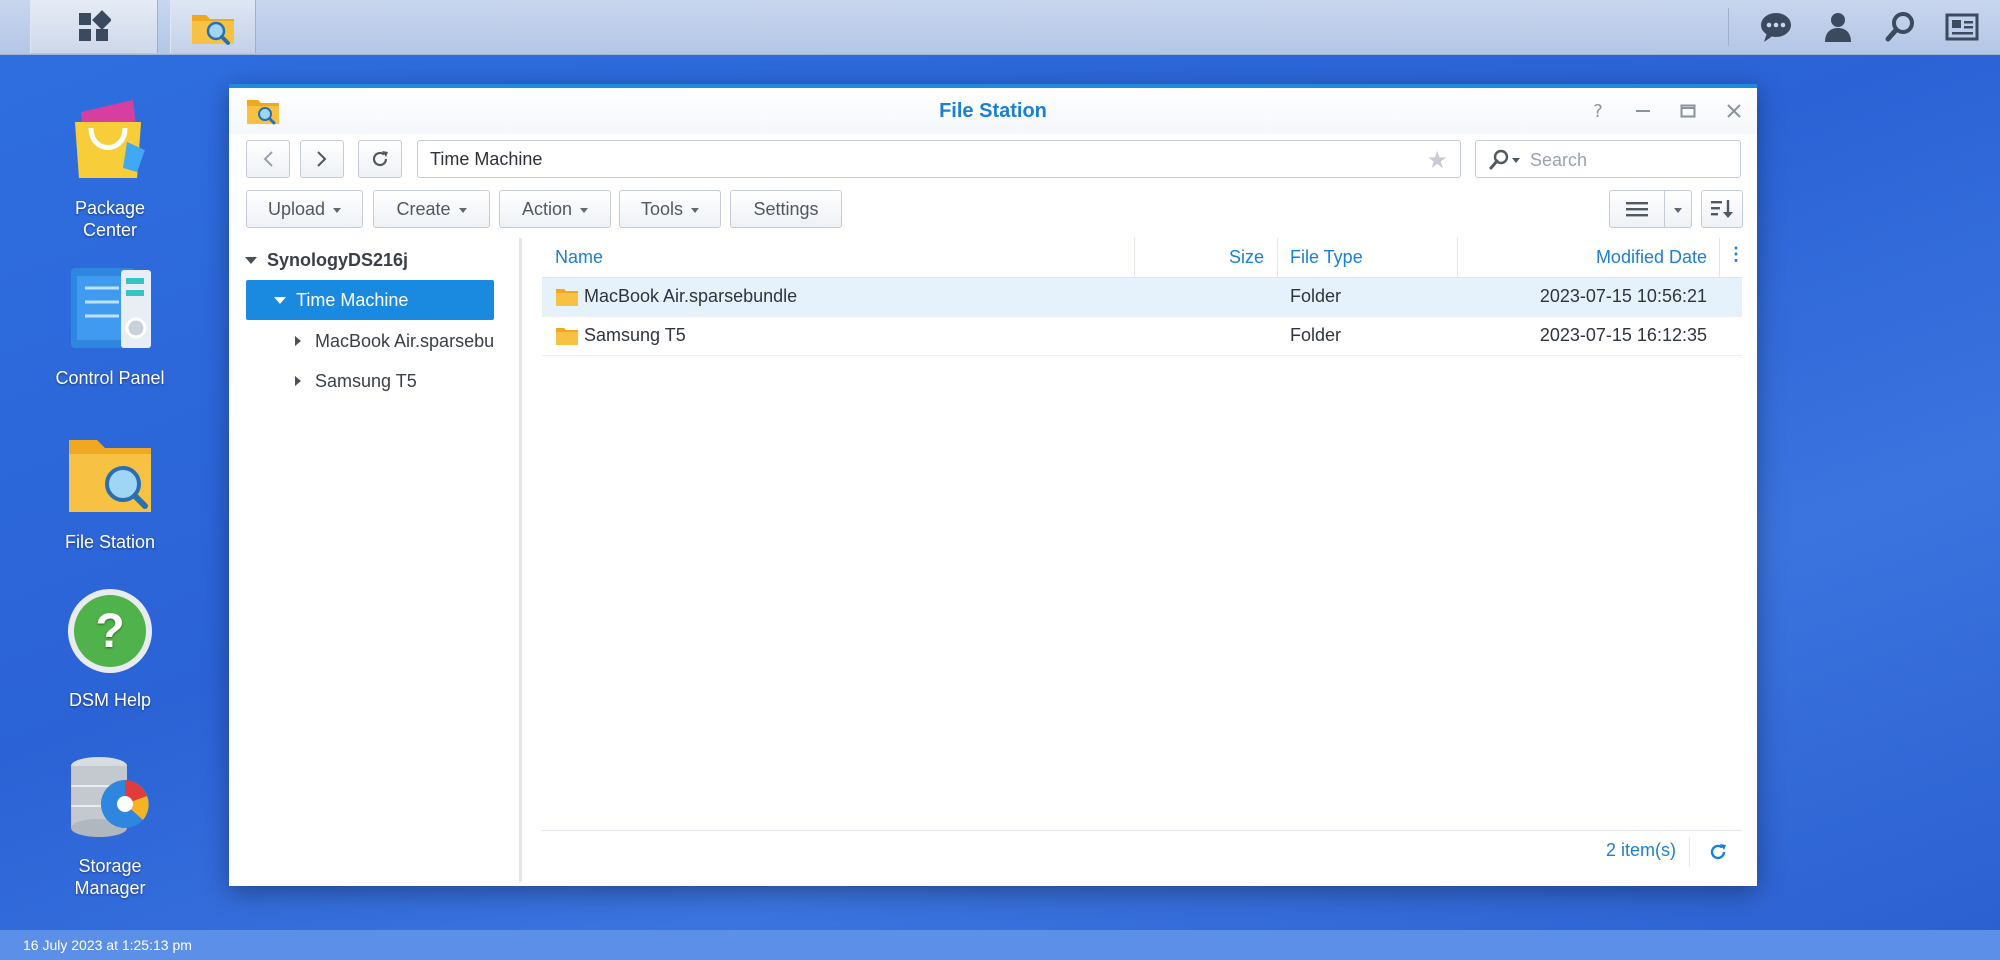 The image size is (2000, 960). I want to click on search-box, so click(1608, 159).